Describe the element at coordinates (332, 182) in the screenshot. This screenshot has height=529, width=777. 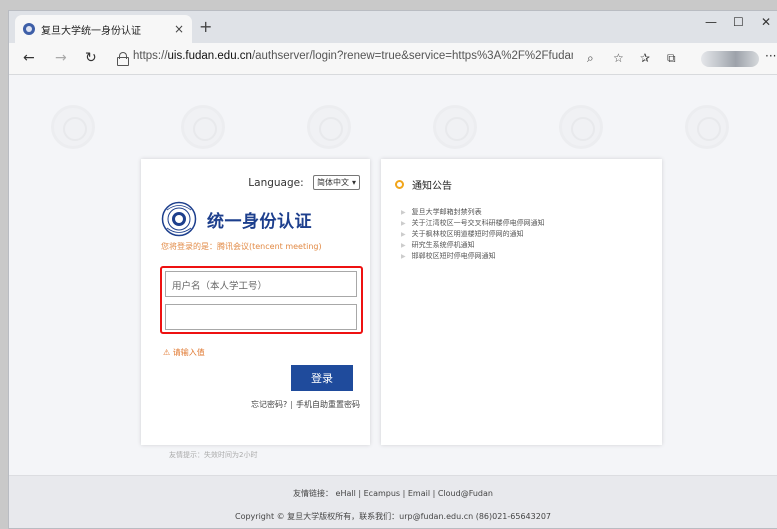
I see `language-value: 简体中文` at that location.